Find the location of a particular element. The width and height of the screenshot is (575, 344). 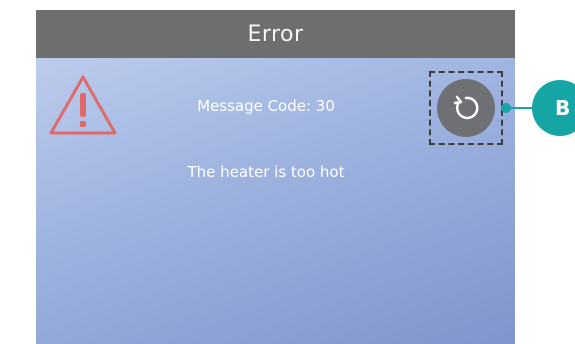

reset-button is located at coordinates (466, 108).